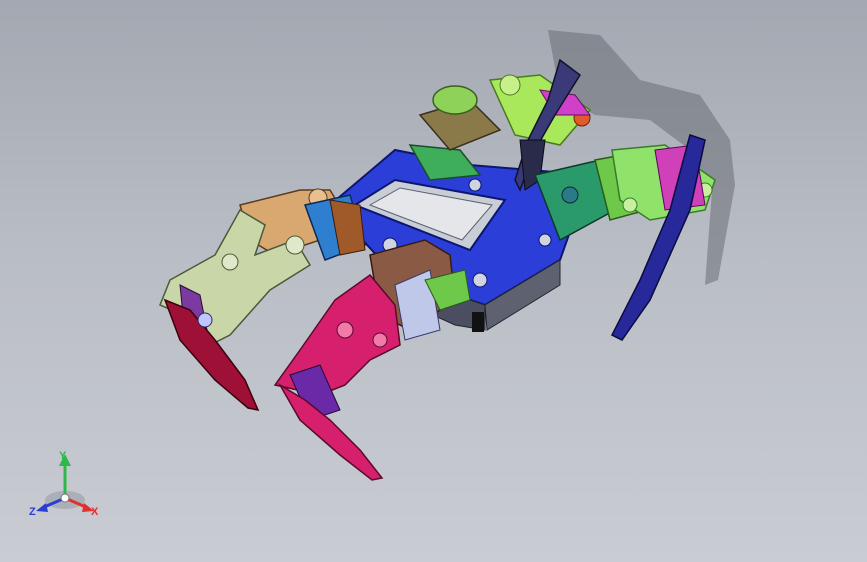  I want to click on triad-z-label: Z, so click(32, 512).